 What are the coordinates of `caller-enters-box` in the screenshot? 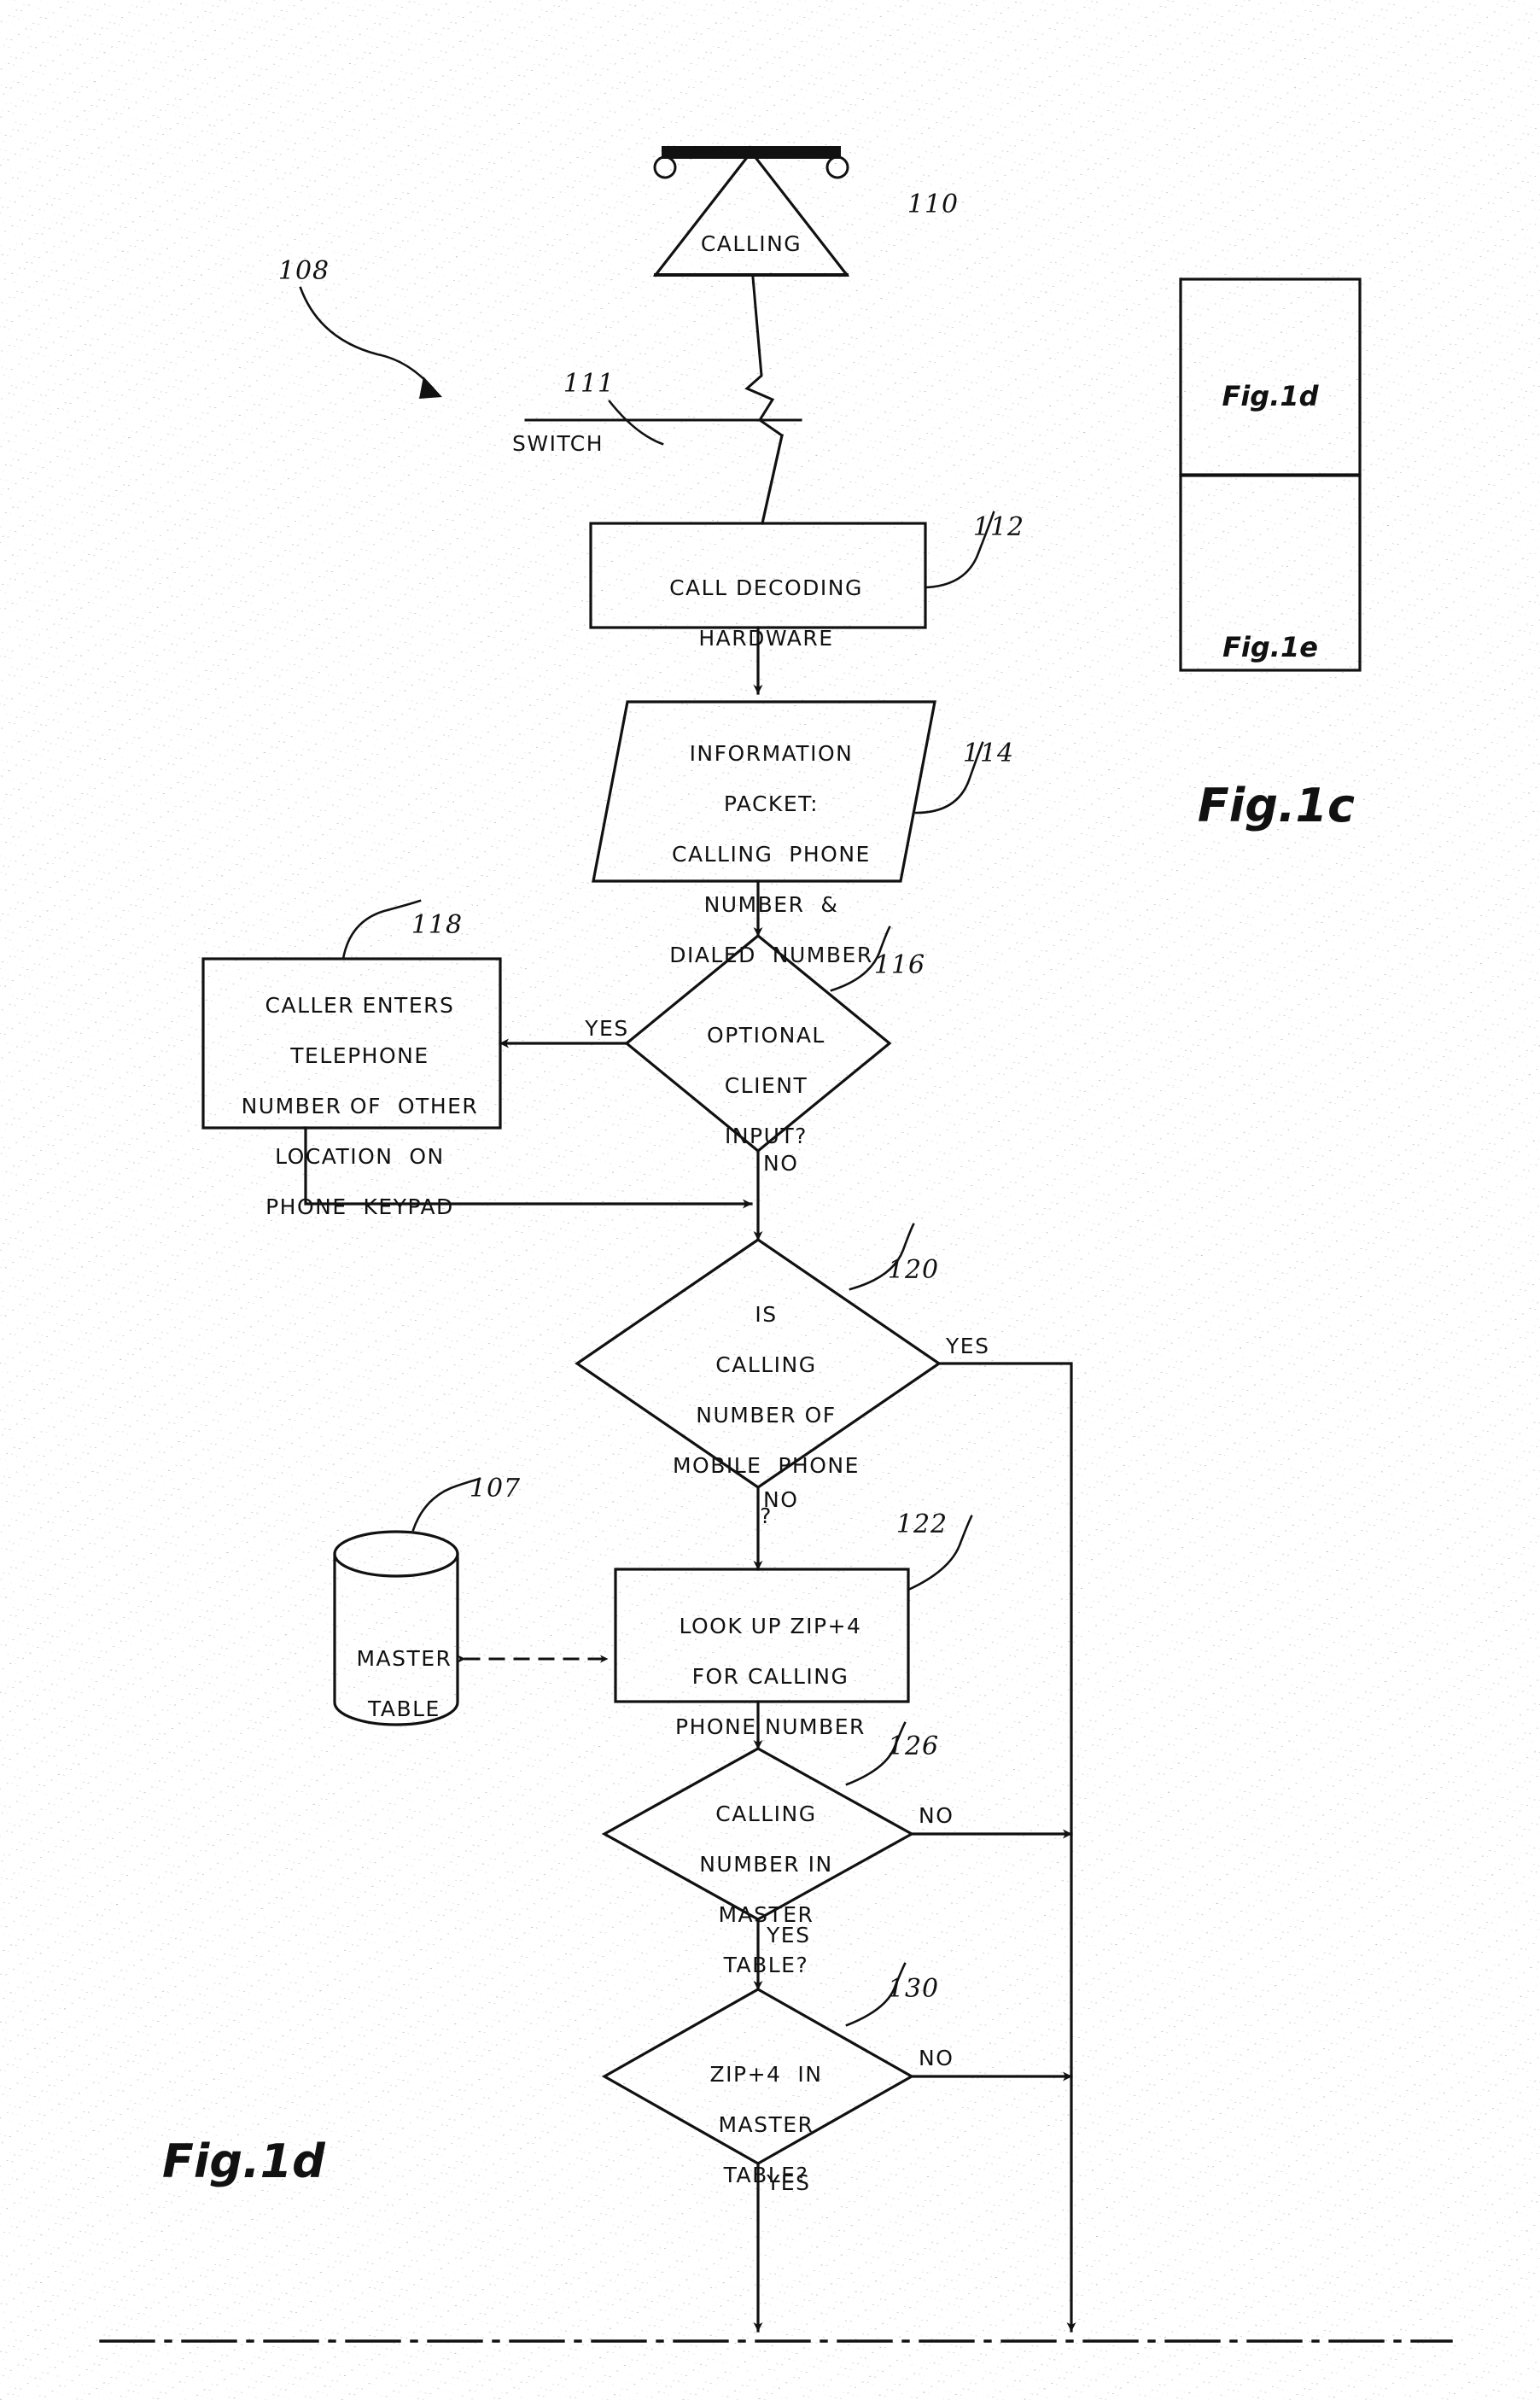 It's located at (351, 1043).